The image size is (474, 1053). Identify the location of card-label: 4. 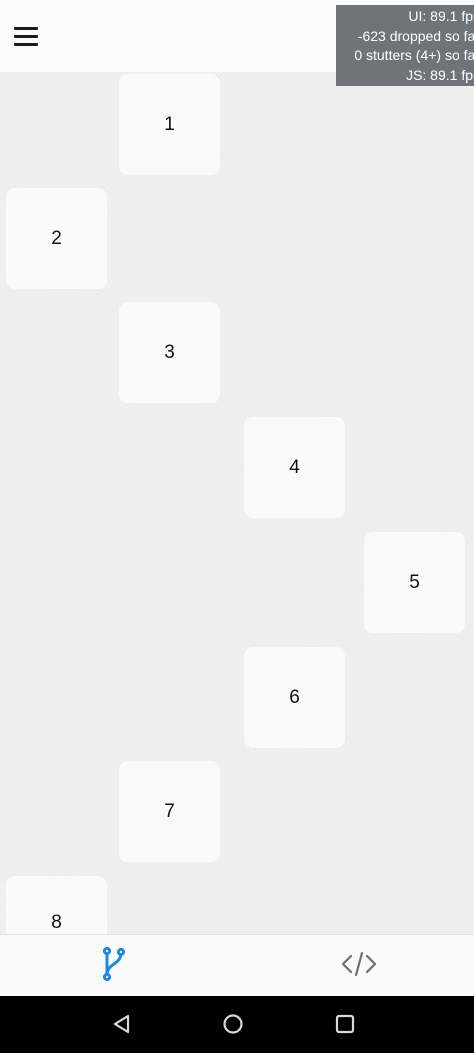
(294, 467).